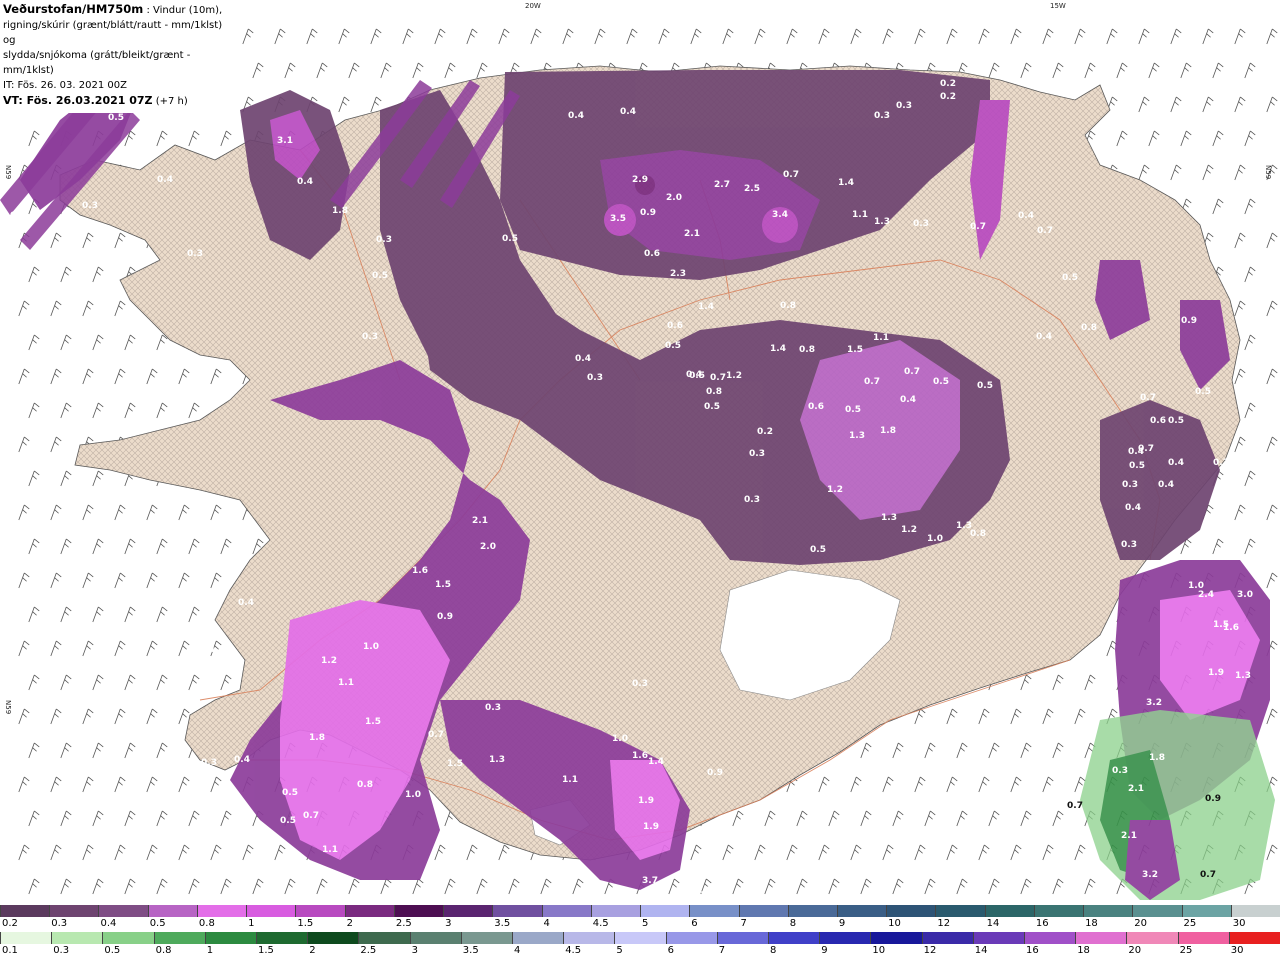 The height and width of the screenshot is (960, 1280). Describe the element at coordinates (573, 950) in the screenshot. I see `rain-scale-label: 4.5` at that location.